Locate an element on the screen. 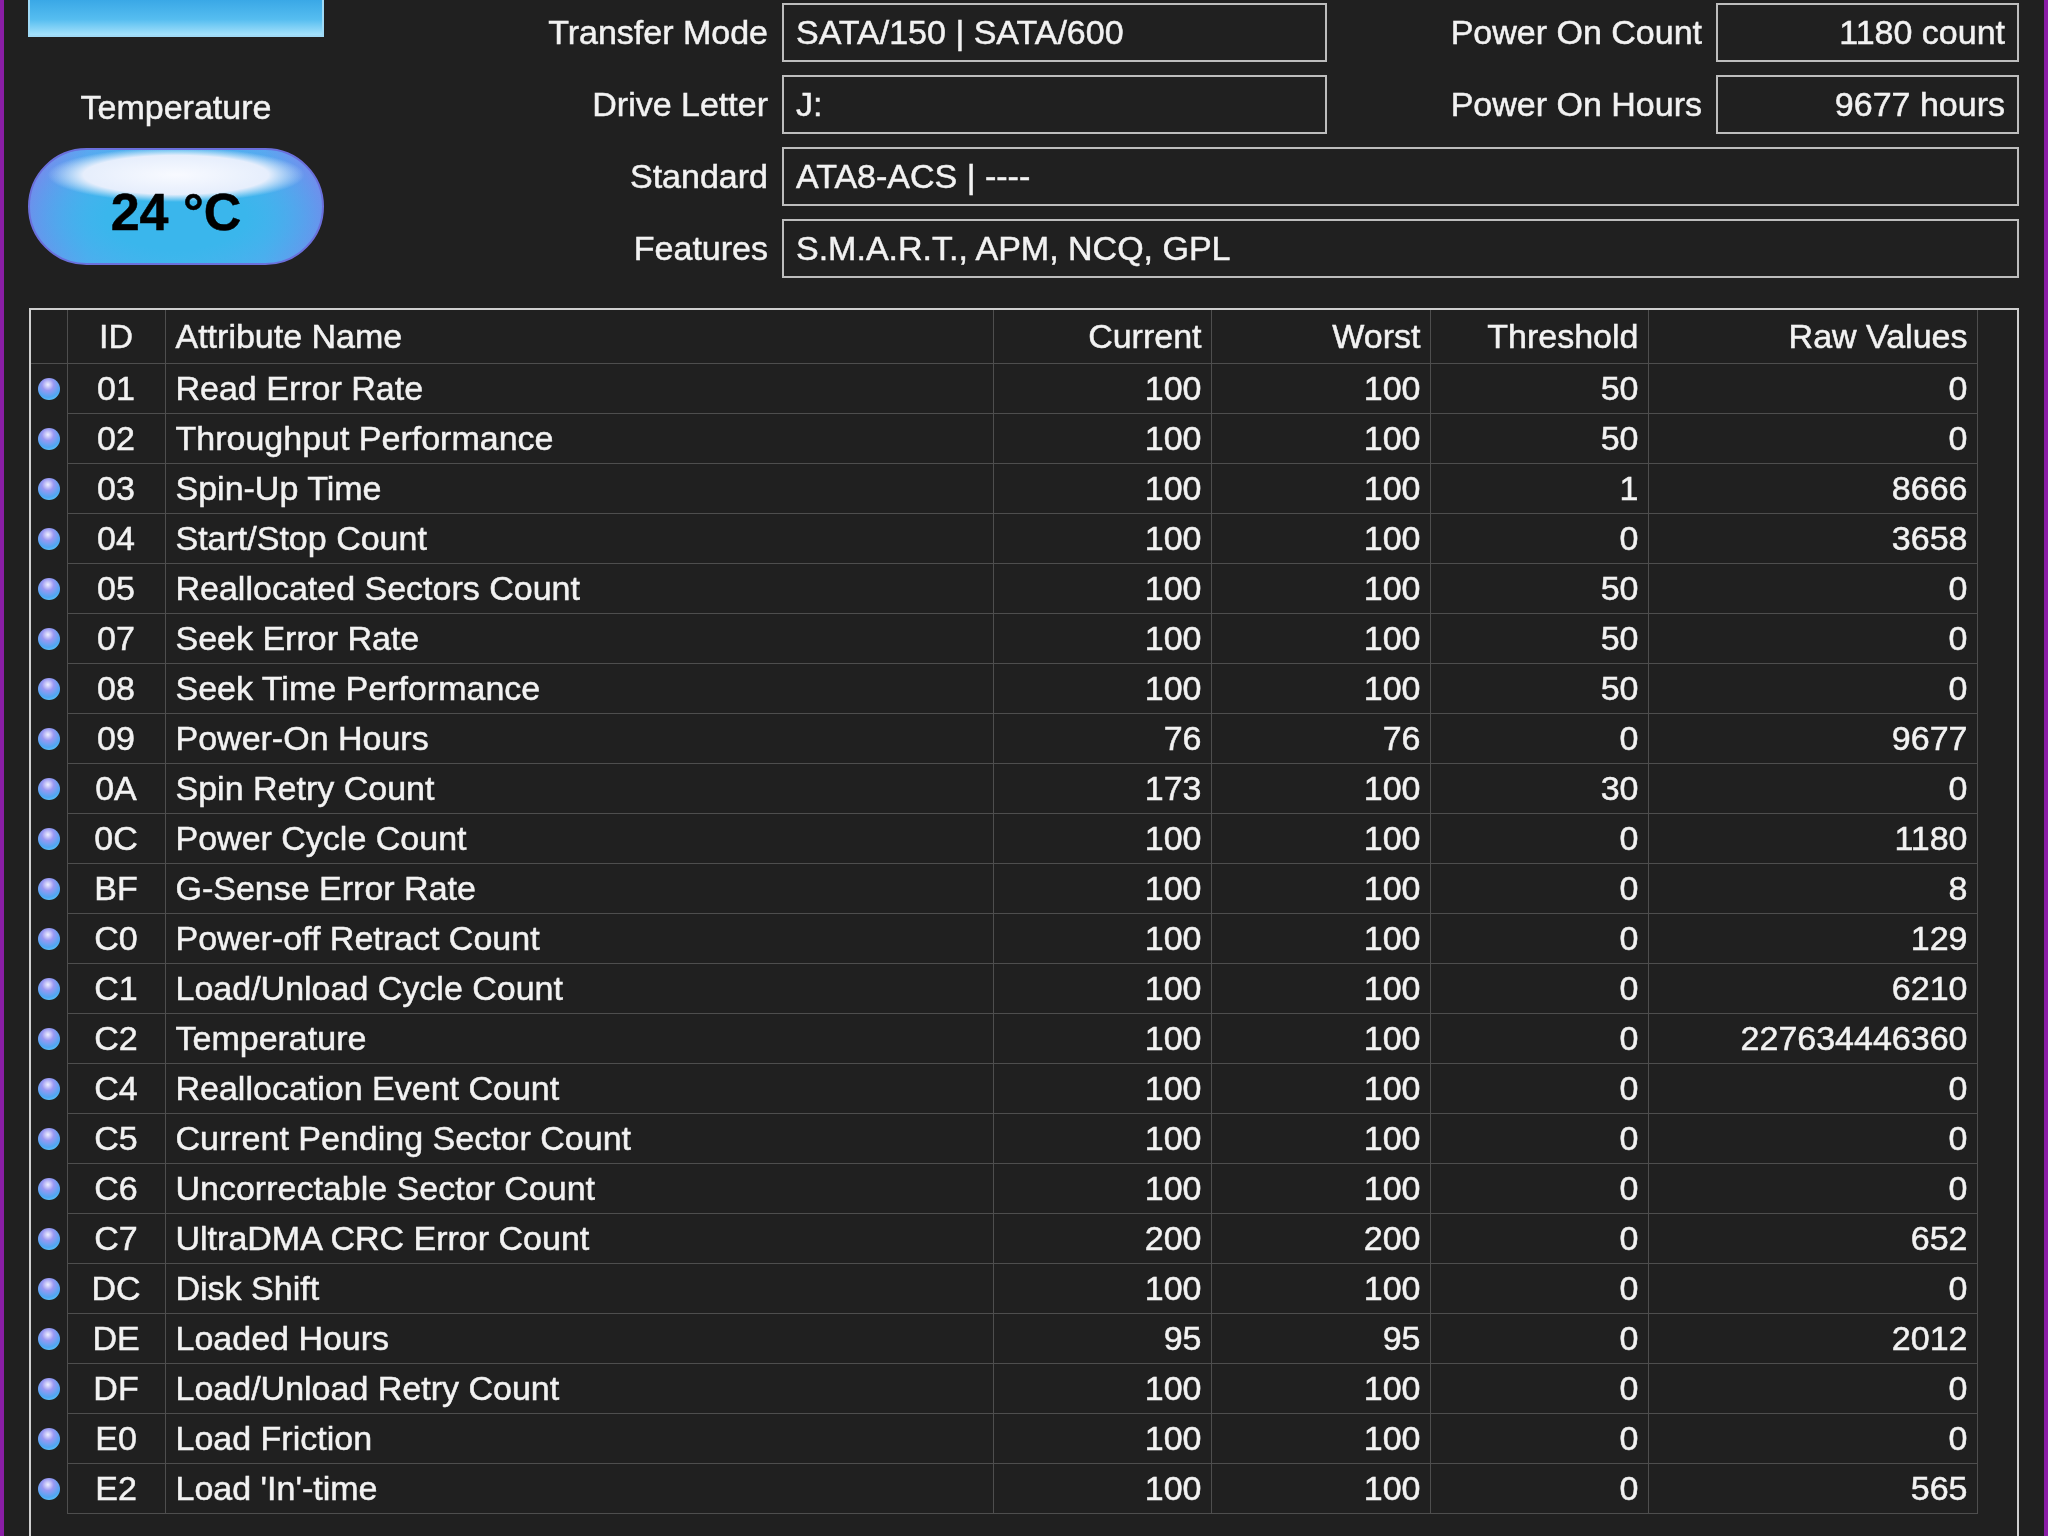 The height and width of the screenshot is (1536, 2048). table-cell: G-Sense Error Rate is located at coordinates (579, 888).